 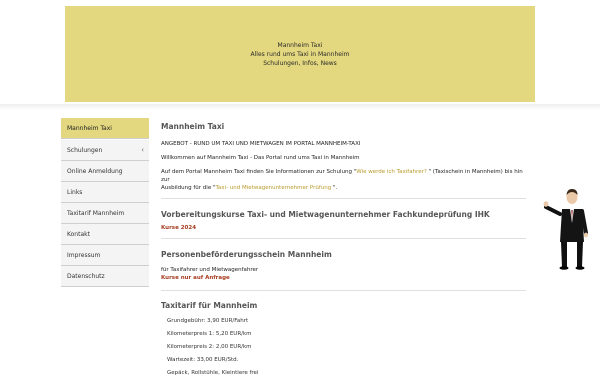 What do you see at coordinates (391, 172) in the screenshot?
I see `link-wie-werde-ich-taxifahrer: Wie werde ich Taxifahrer?` at bounding box center [391, 172].